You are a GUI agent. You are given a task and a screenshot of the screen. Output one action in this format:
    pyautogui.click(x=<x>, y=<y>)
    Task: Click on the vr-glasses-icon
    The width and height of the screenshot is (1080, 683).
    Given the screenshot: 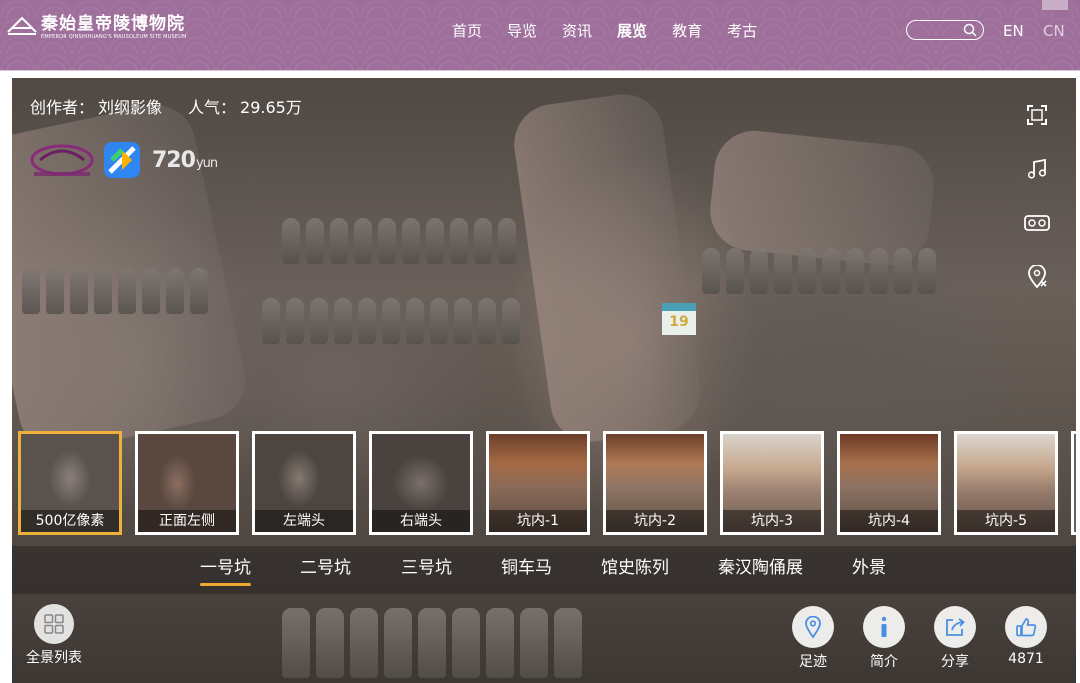 What is the action you would take?
    pyautogui.click(x=1037, y=223)
    